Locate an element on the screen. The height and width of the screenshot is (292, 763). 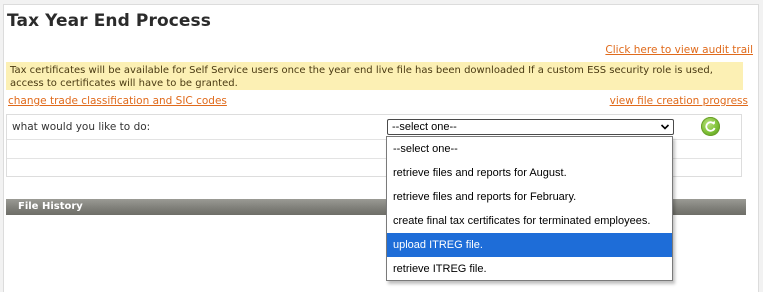
page-title: Tax Year End Process is located at coordinates (109, 21).